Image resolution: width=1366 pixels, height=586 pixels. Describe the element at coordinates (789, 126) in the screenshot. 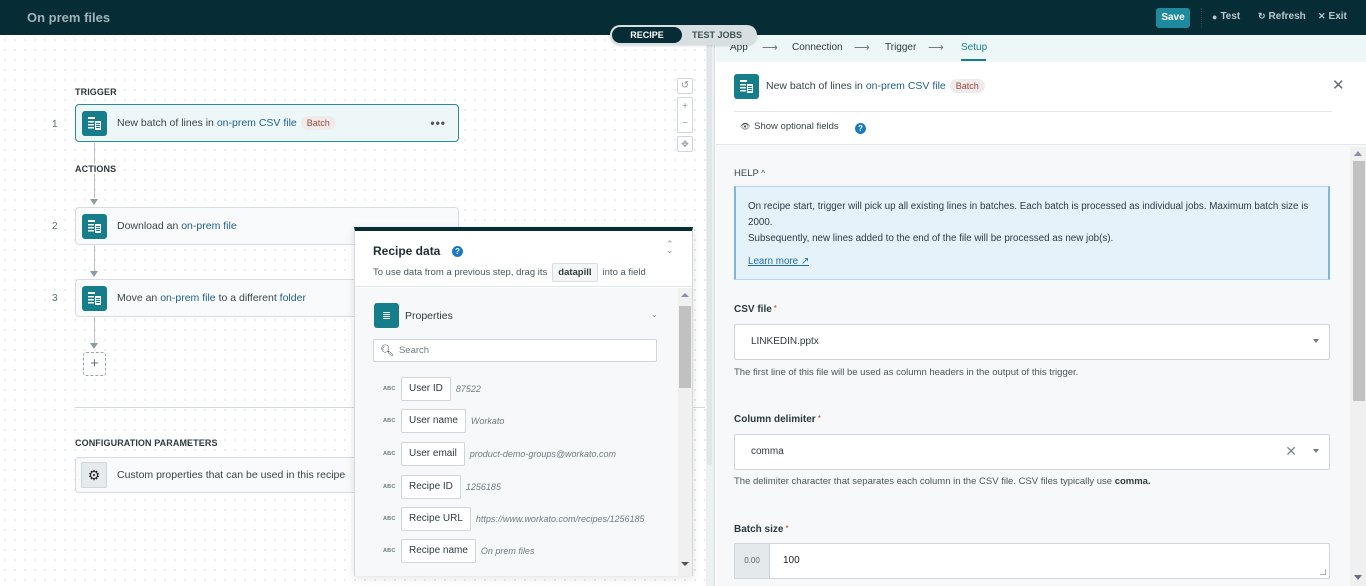

I see `show-optional-fields-button: 👁 Show optional fields` at that location.